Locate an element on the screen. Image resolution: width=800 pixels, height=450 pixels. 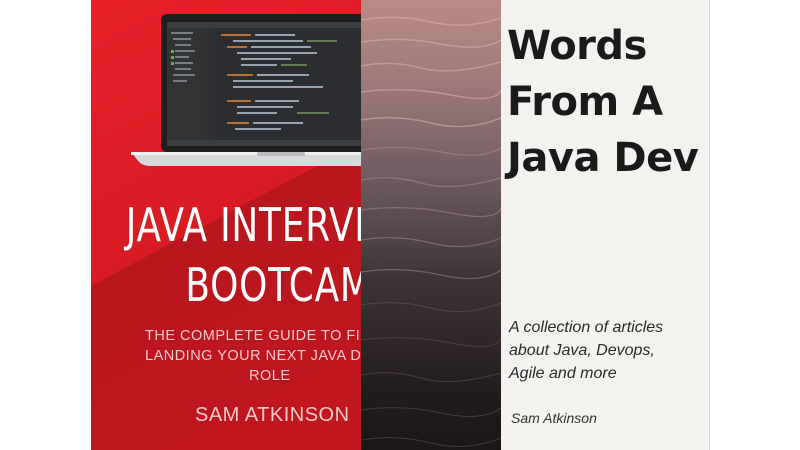
book-subtitle-line-2: about Java, Devops, is located at coordinates (582, 350).